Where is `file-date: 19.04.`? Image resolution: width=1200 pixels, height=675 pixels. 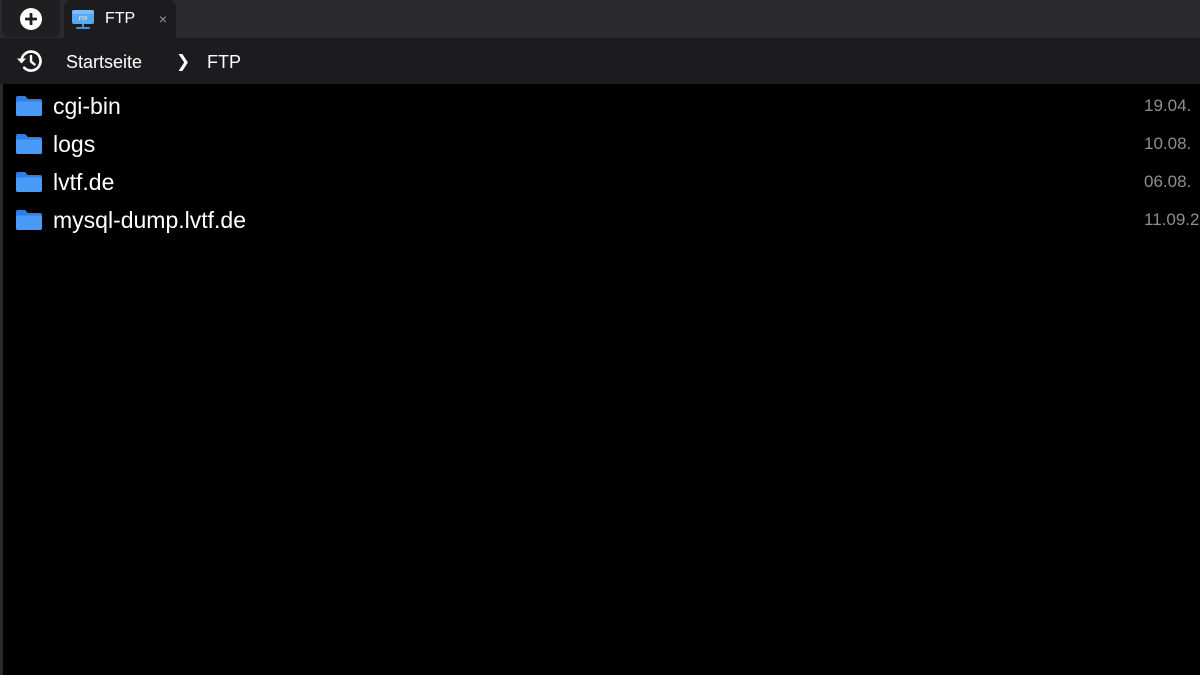 file-date: 19.04. is located at coordinates (1168, 105).